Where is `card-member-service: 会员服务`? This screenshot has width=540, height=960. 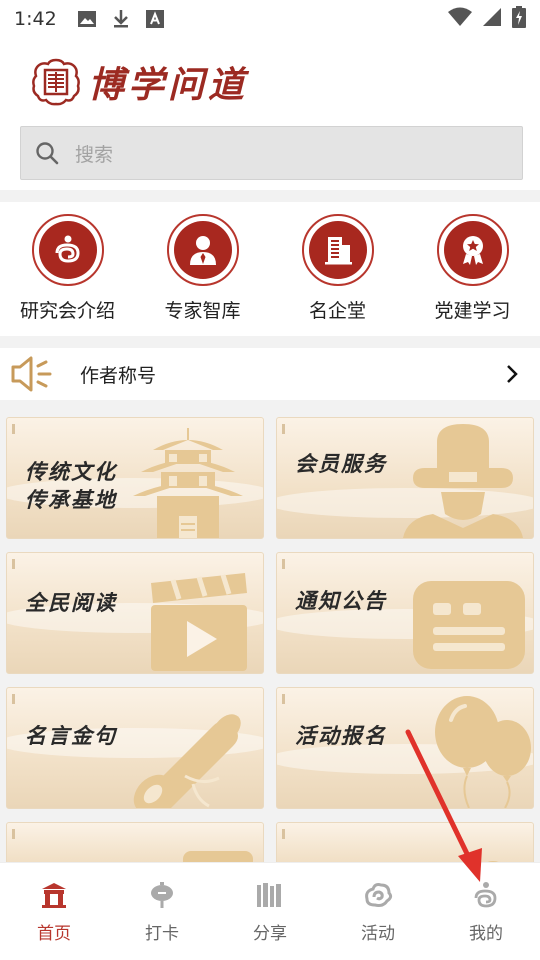 card-member-service: 会员服务 is located at coordinates (405, 478).